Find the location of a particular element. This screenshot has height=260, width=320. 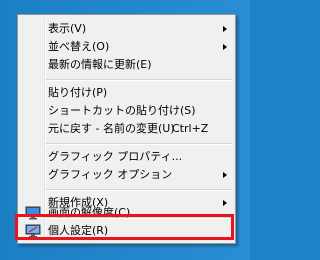

menu-item-shortcut: Ctrl+Z is located at coordinates (190, 128).